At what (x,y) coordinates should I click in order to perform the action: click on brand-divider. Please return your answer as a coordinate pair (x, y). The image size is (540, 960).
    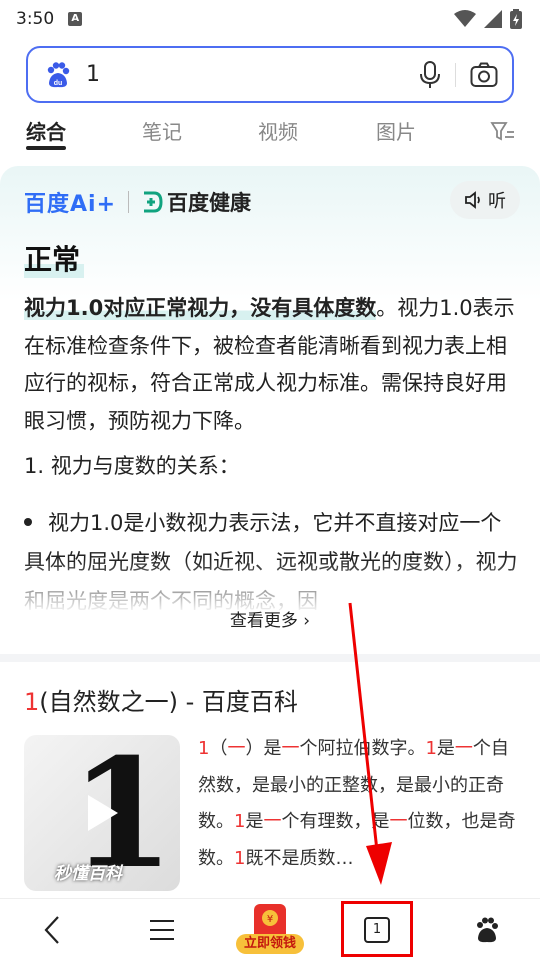
    Looking at the image, I should click on (129, 202).